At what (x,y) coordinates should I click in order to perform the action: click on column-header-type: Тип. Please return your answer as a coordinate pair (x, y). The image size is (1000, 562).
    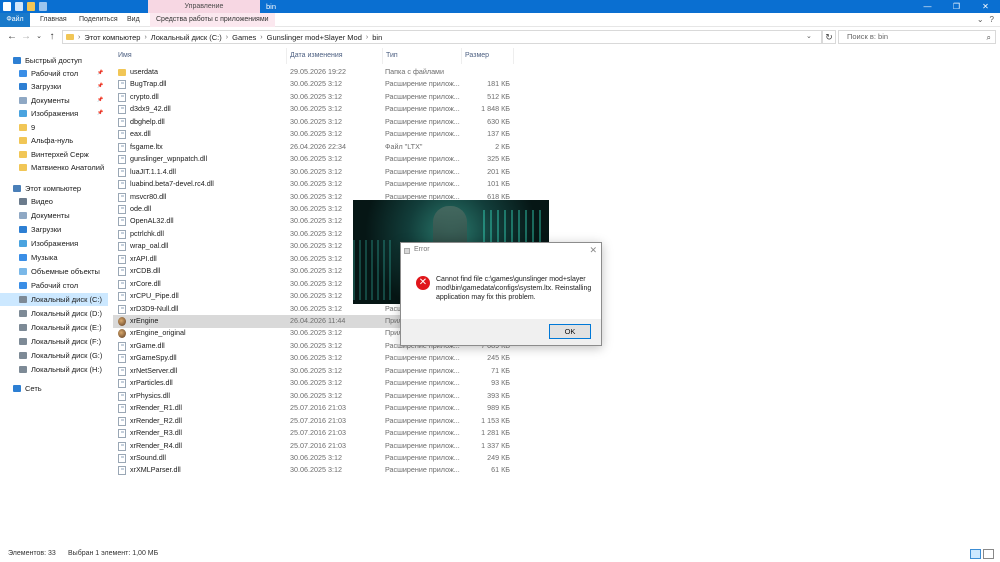
    Looking at the image, I should click on (392, 56).